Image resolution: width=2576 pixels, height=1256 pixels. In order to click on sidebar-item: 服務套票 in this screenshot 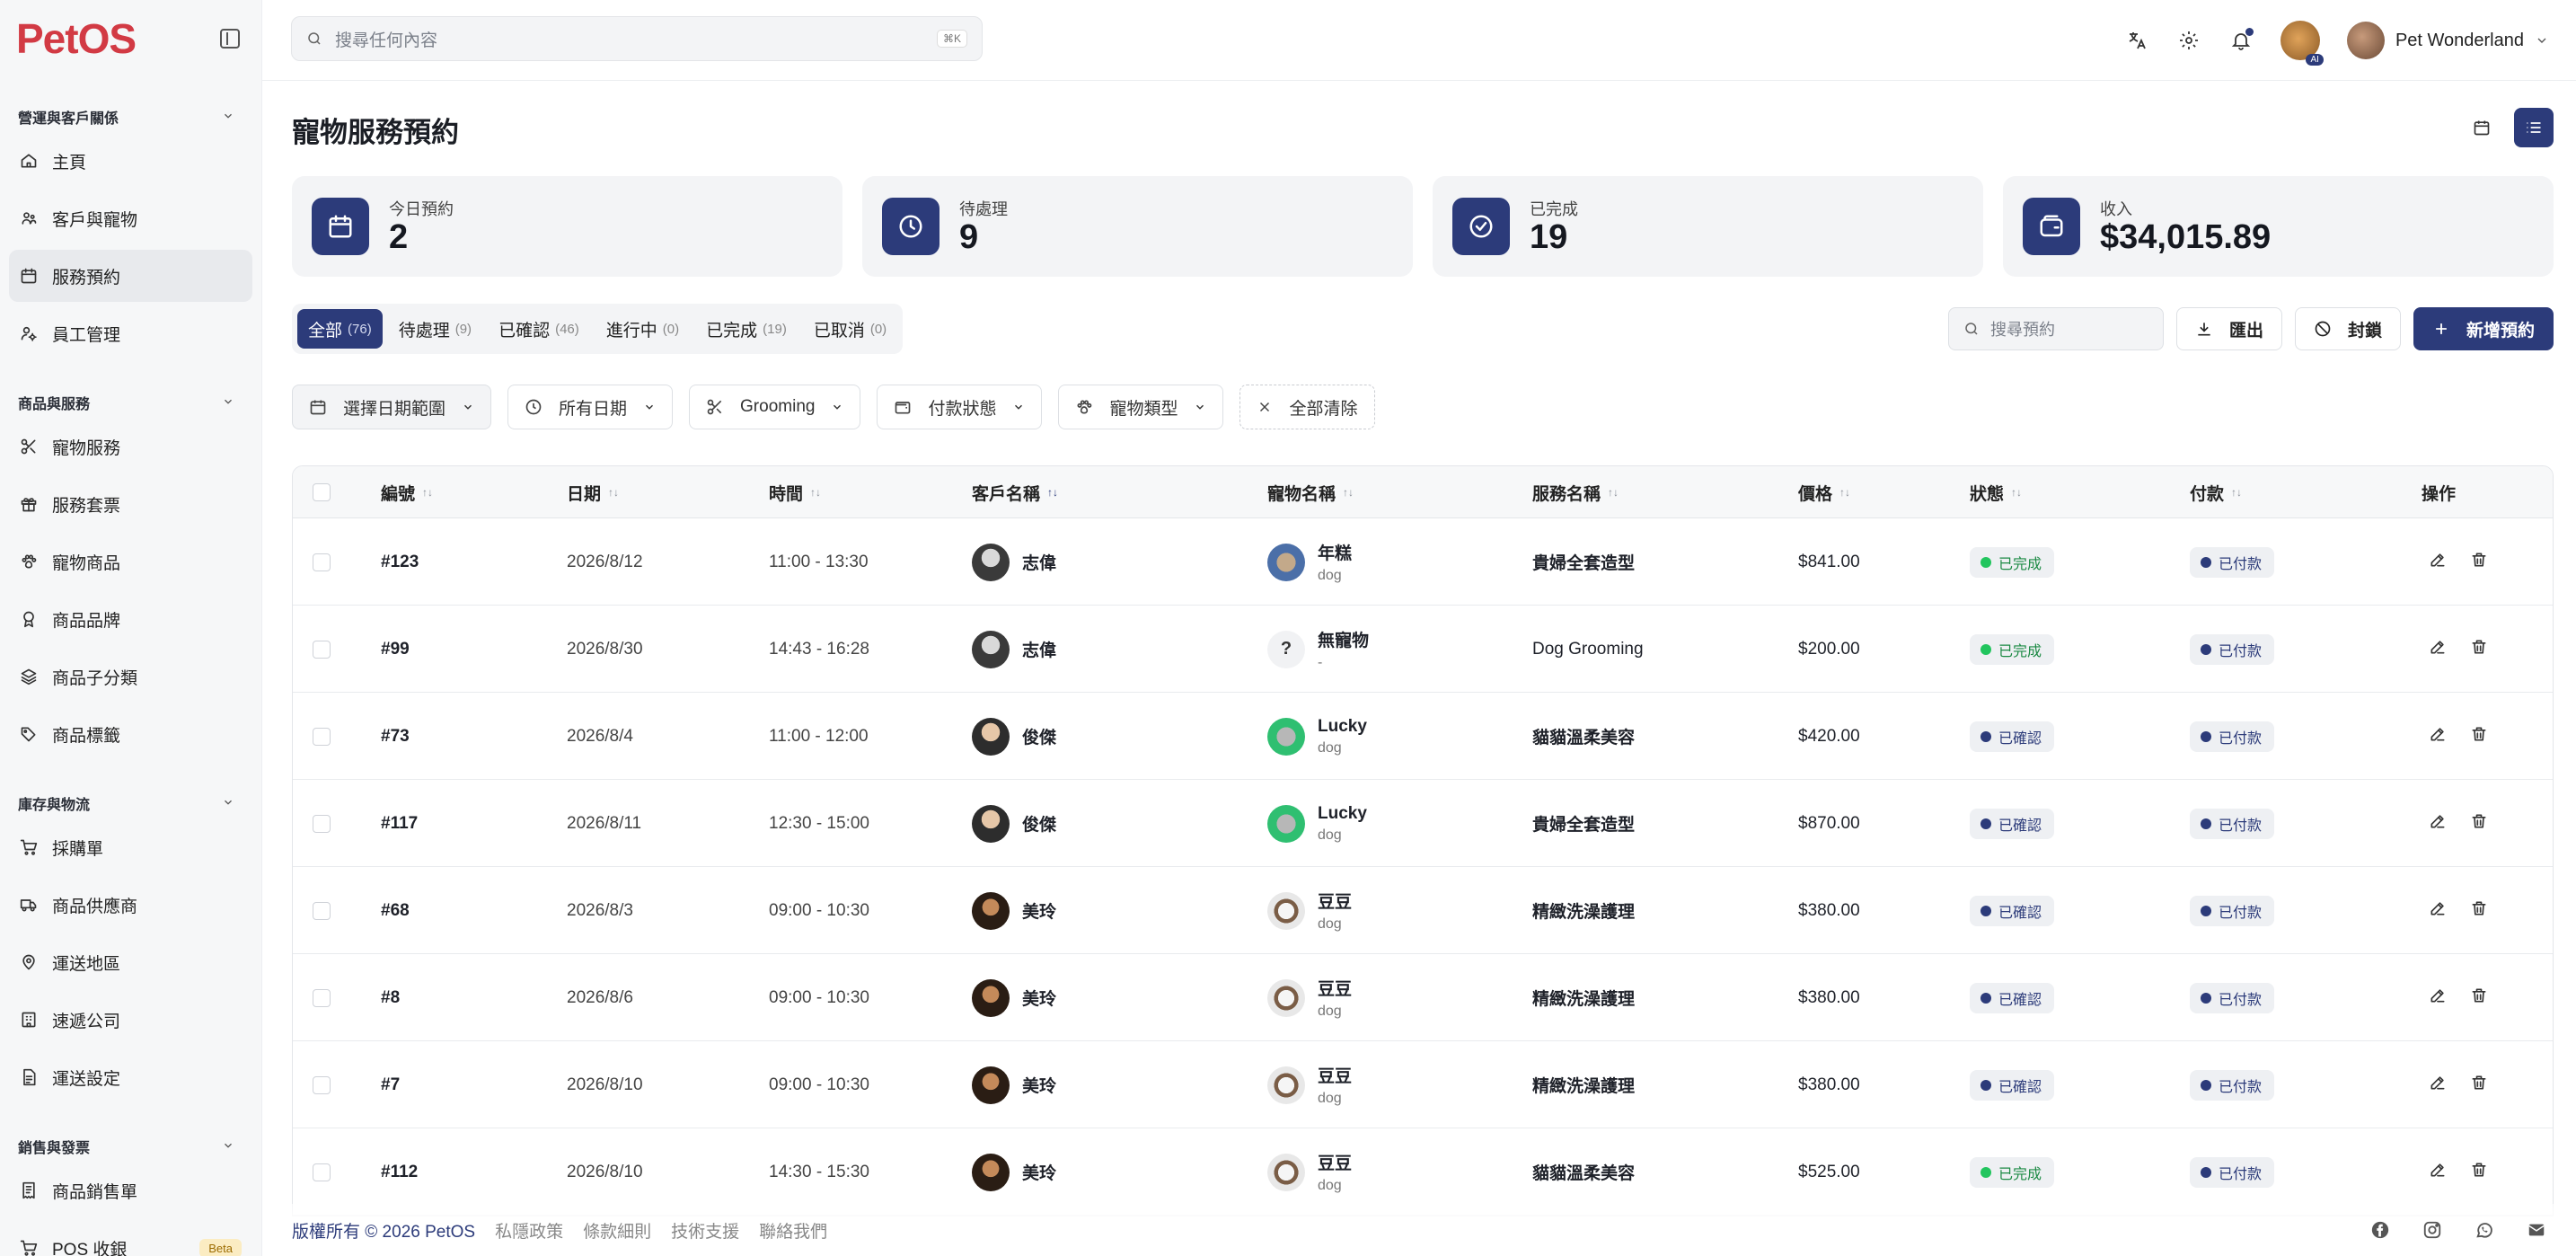, I will do `click(130, 504)`.